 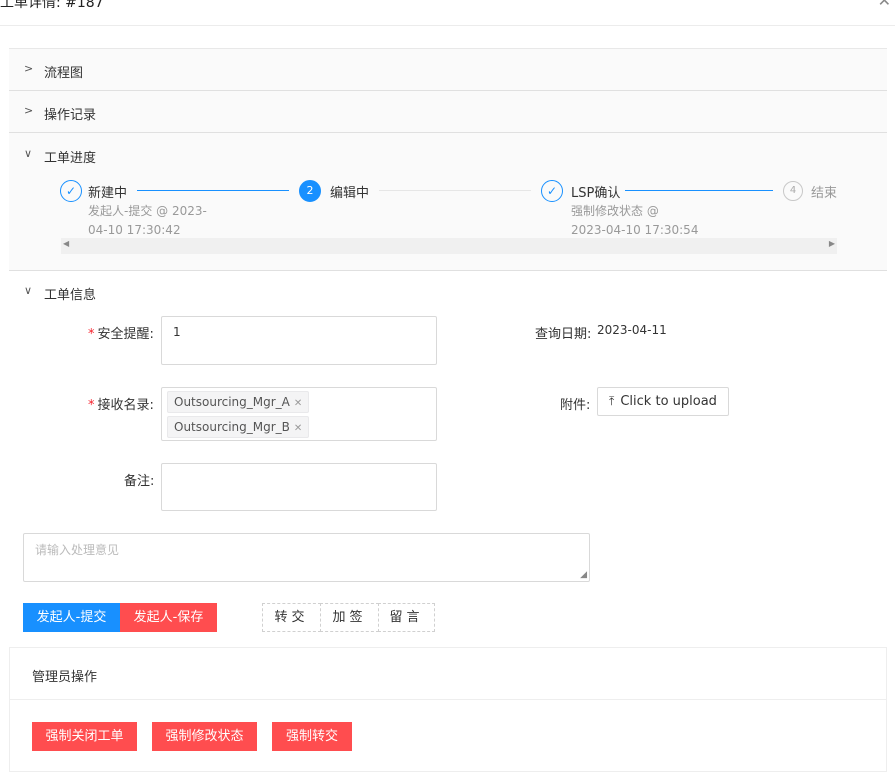 What do you see at coordinates (65, 677) in the screenshot?
I see `admin-card-title: 管理员操作` at bounding box center [65, 677].